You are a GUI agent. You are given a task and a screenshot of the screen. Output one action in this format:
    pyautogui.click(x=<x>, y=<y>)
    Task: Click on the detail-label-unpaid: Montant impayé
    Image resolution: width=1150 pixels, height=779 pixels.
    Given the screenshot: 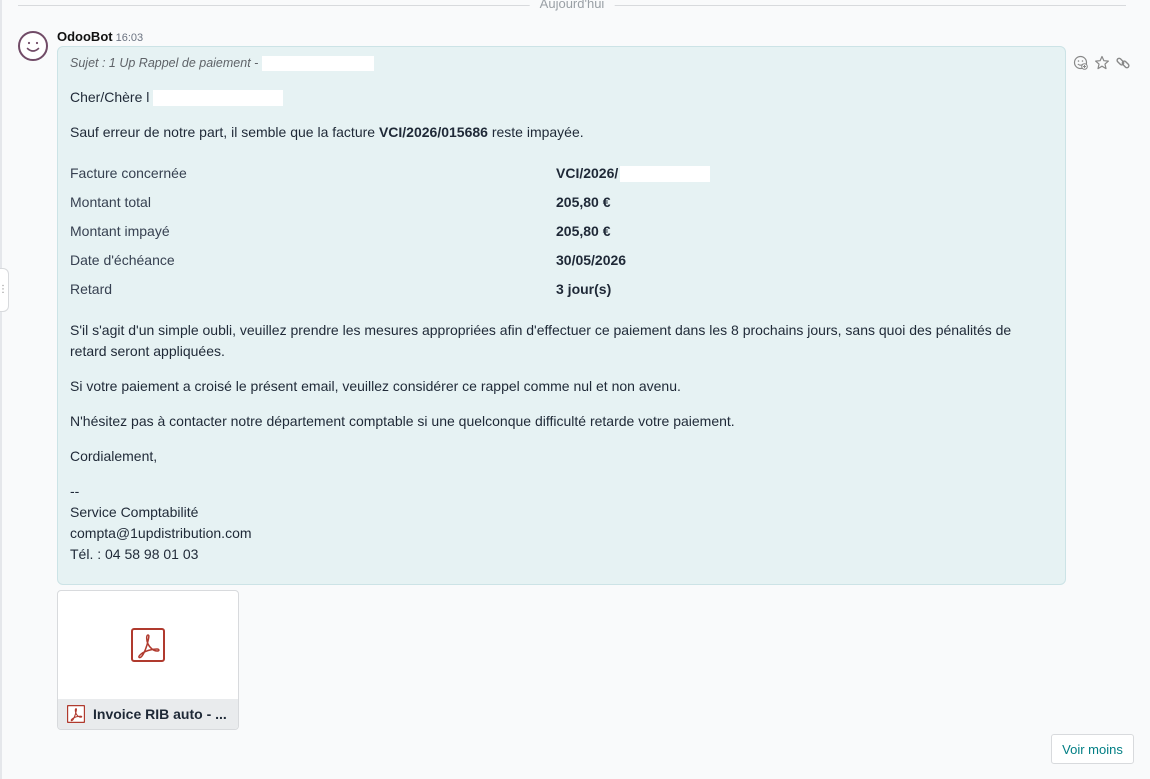 What is the action you would take?
    pyautogui.click(x=120, y=231)
    